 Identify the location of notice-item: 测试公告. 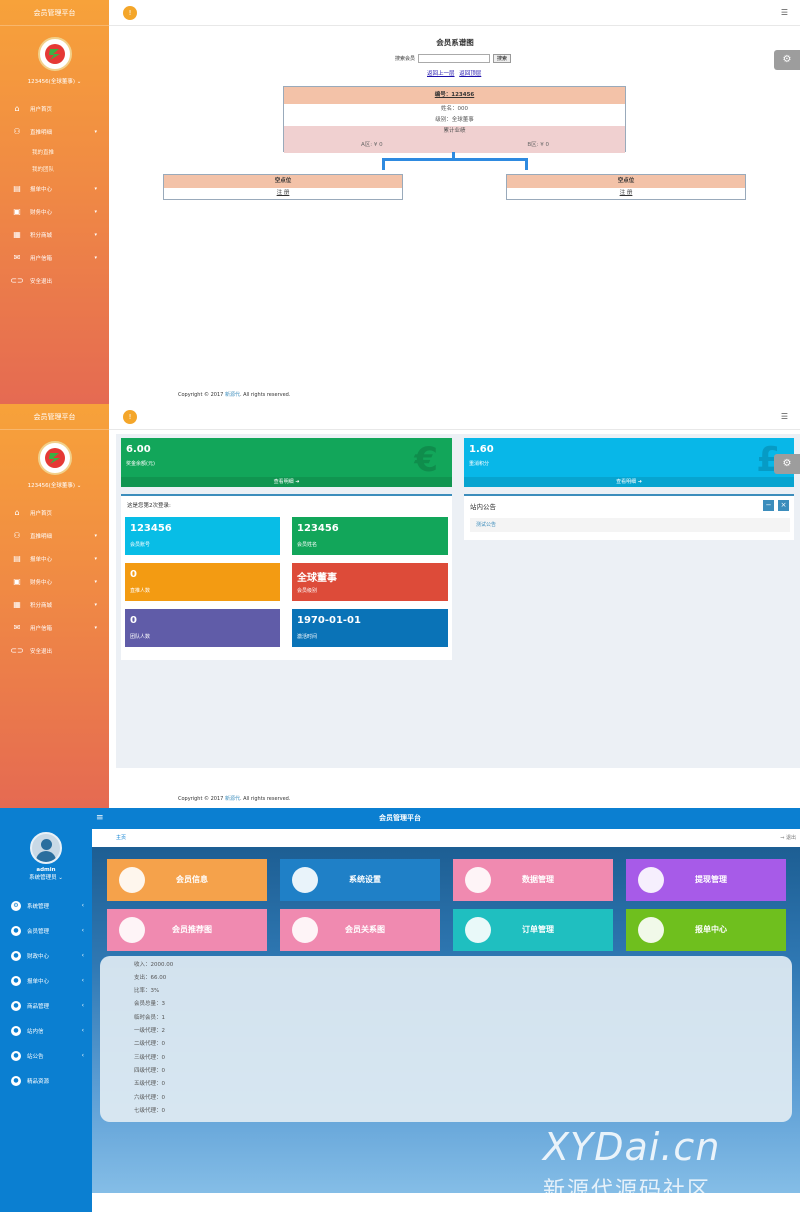
(630, 525).